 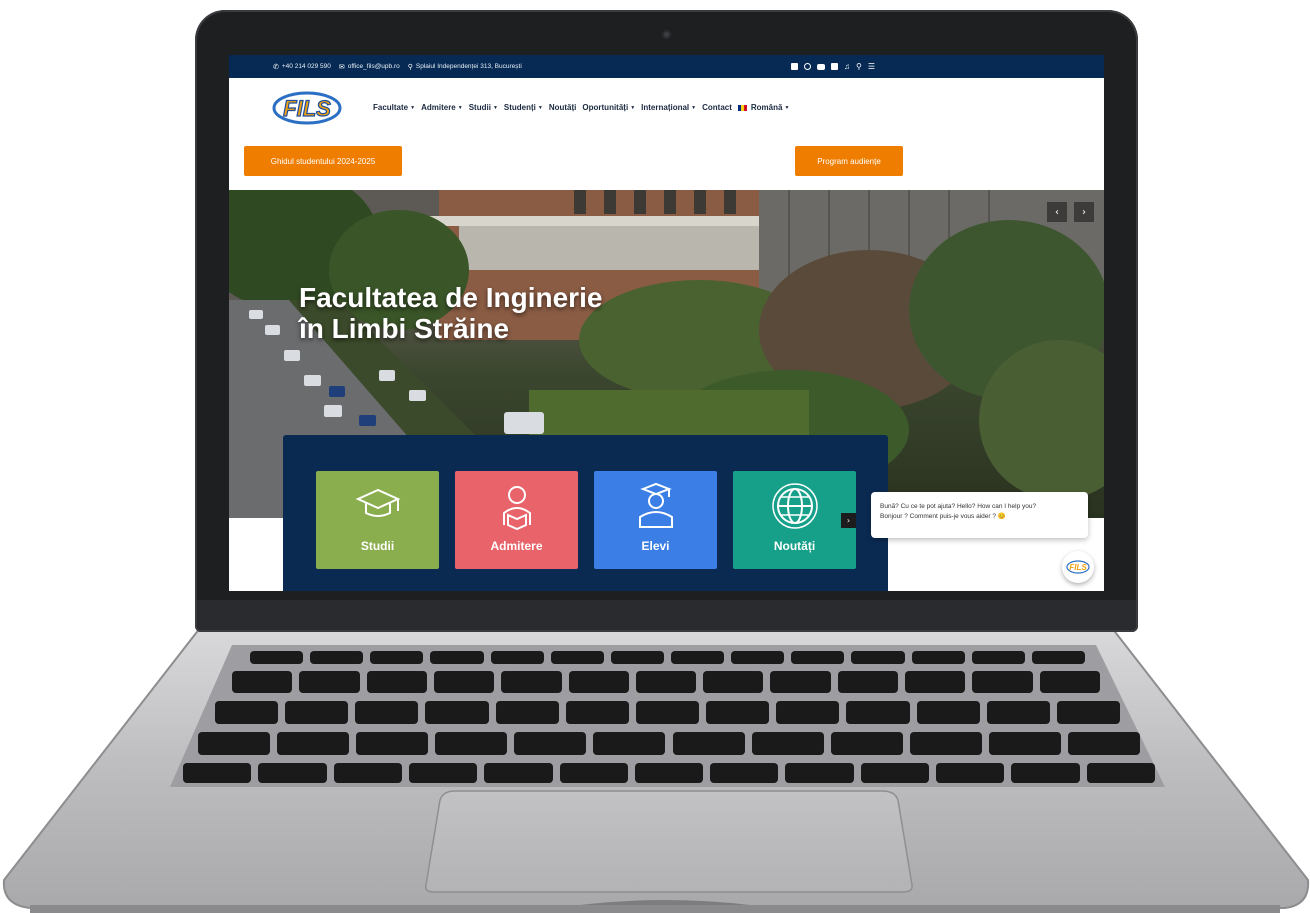 What do you see at coordinates (377, 502) in the screenshot?
I see `graduation-cap-icon` at bounding box center [377, 502].